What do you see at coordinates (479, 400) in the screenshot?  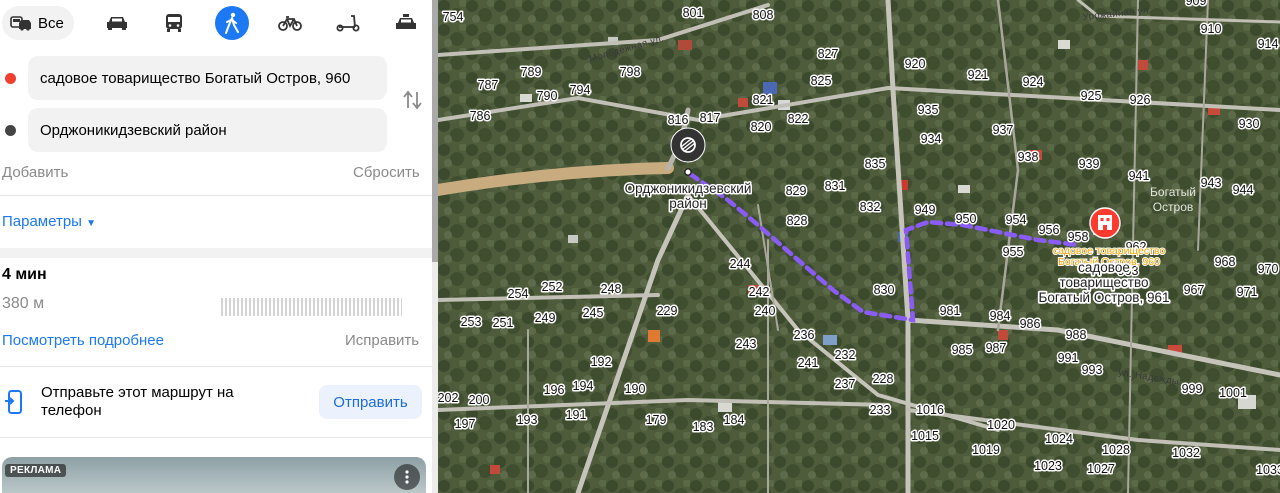 I see `plot-number-200: 200` at bounding box center [479, 400].